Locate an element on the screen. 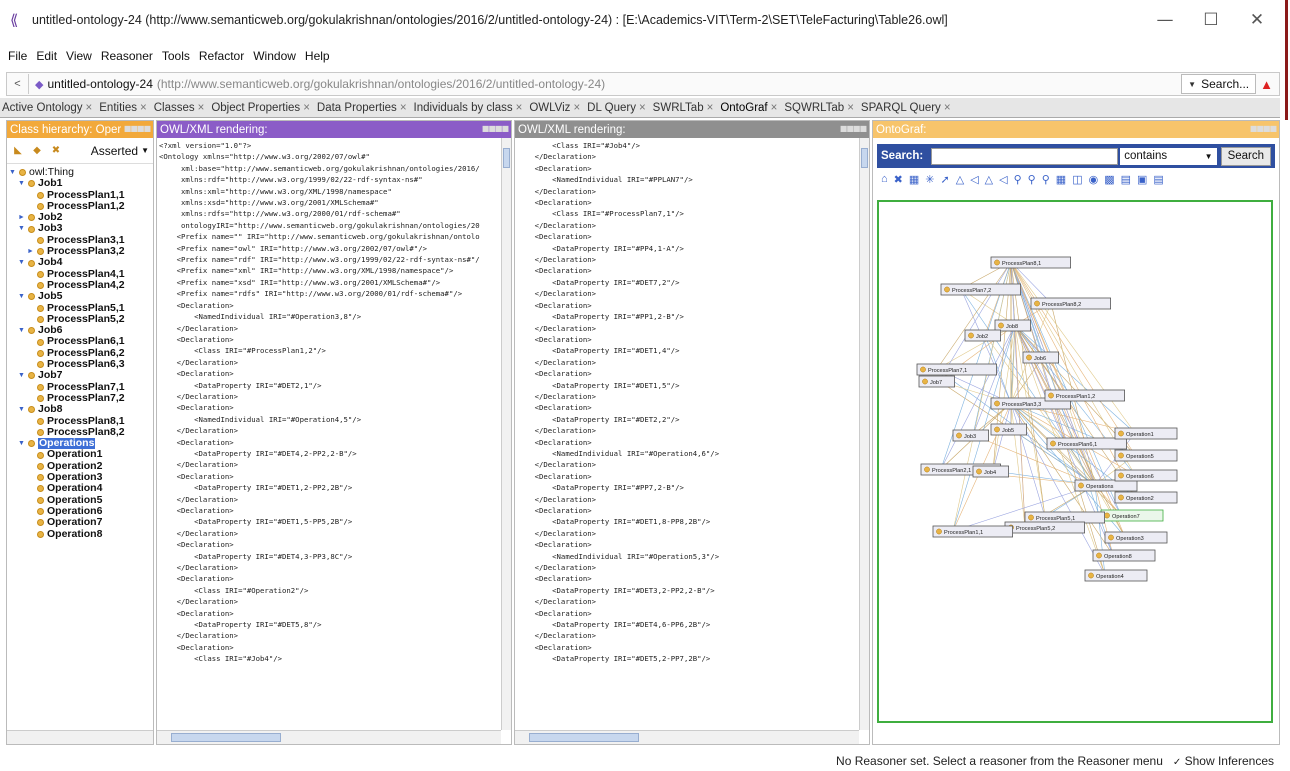 This screenshot has width=1290, height=771. tree-node: Operation4 is located at coordinates (81, 488).